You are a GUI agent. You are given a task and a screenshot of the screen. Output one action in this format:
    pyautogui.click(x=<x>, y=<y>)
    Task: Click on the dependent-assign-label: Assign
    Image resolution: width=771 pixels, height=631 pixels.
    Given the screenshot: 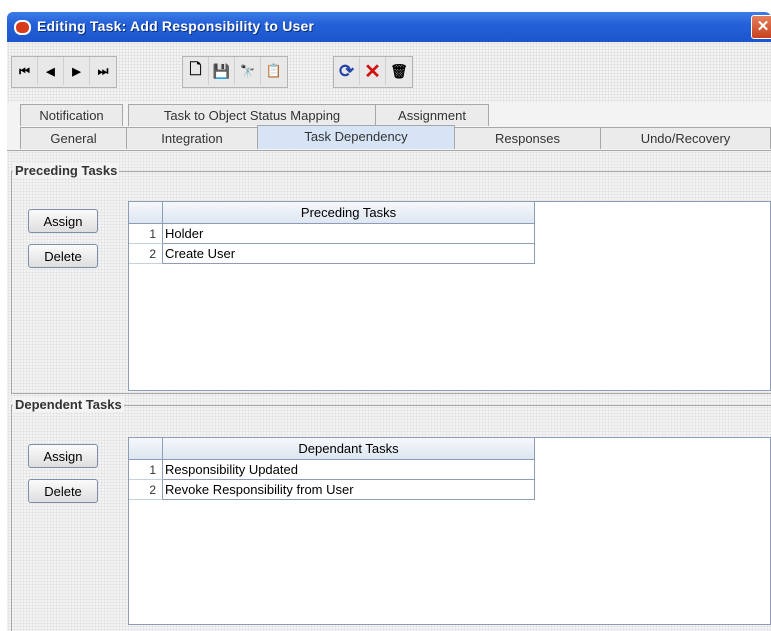 What is the action you would take?
    pyautogui.click(x=63, y=456)
    